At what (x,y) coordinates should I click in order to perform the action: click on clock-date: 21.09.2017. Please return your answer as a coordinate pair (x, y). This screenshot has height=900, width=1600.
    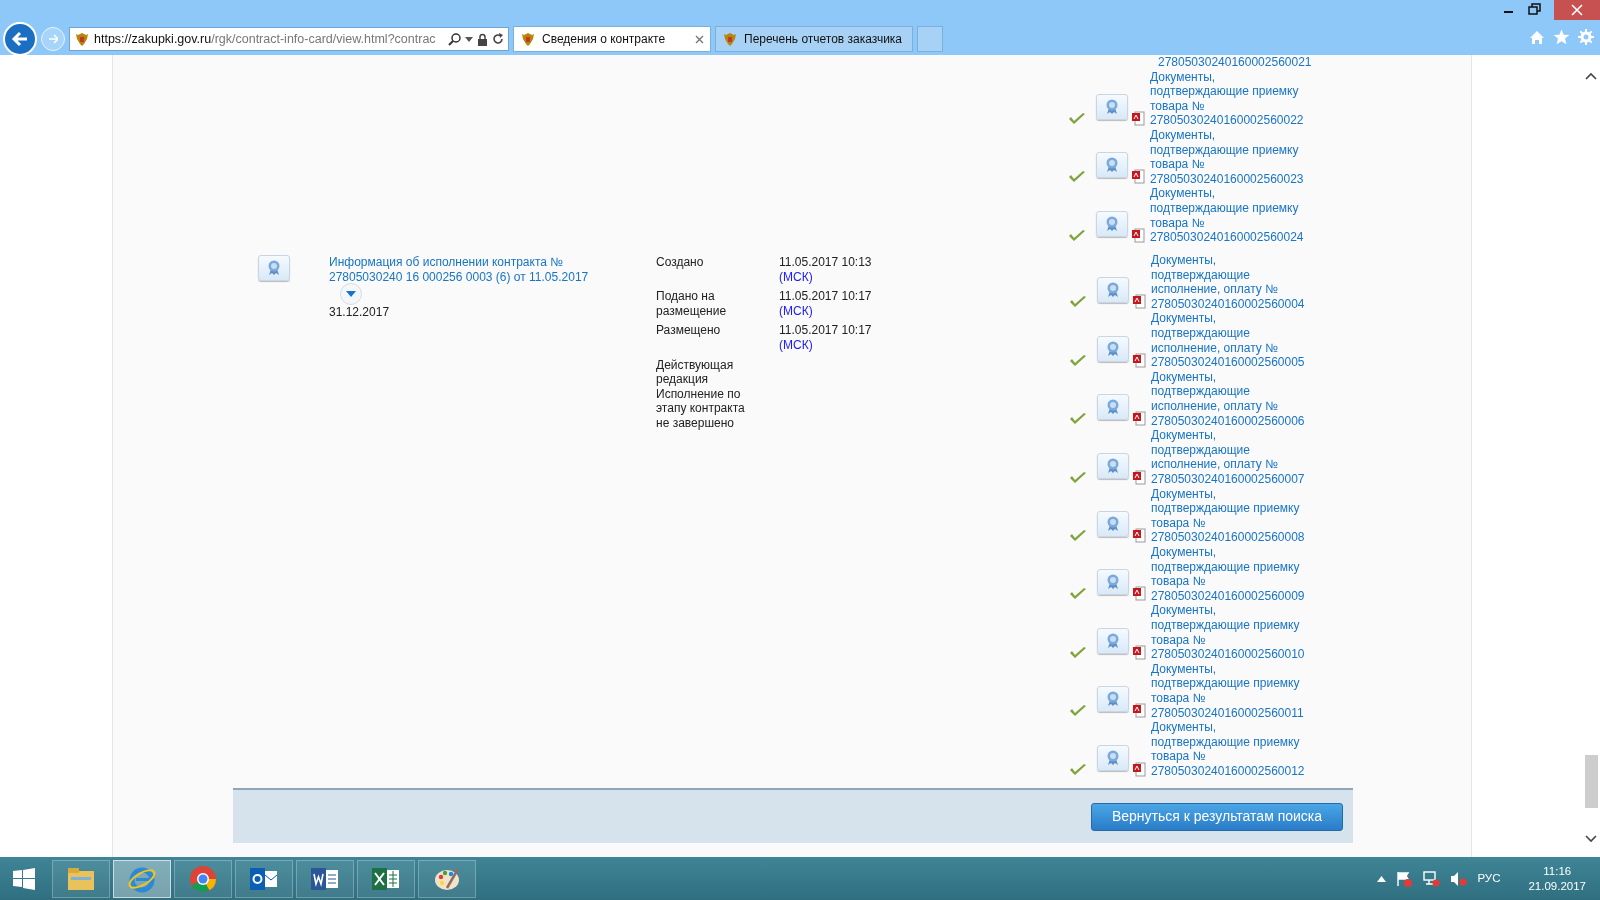
    Looking at the image, I should click on (1557, 886).